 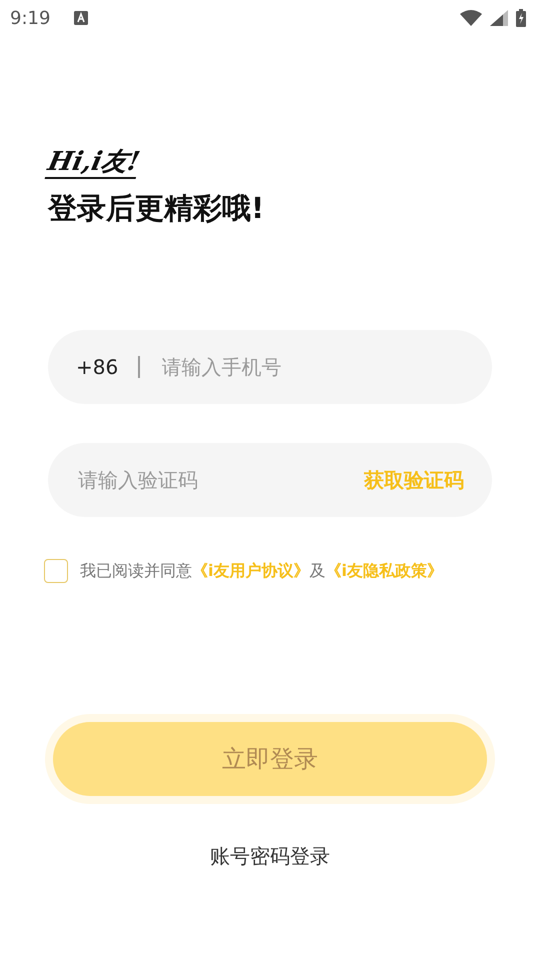 What do you see at coordinates (384, 570) in the screenshot?
I see `agreement-link: 《i友隐私政策》` at bounding box center [384, 570].